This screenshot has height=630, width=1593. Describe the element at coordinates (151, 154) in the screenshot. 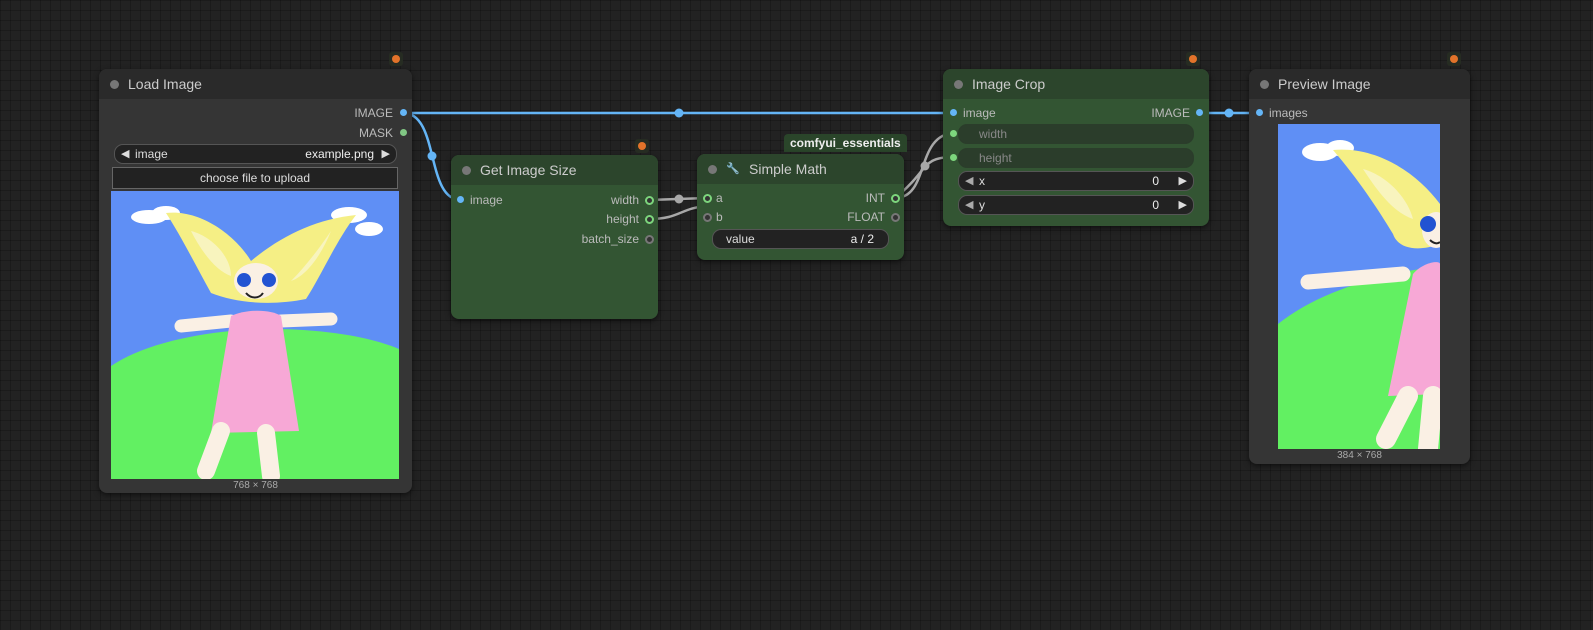

I see `widget-label: image` at that location.